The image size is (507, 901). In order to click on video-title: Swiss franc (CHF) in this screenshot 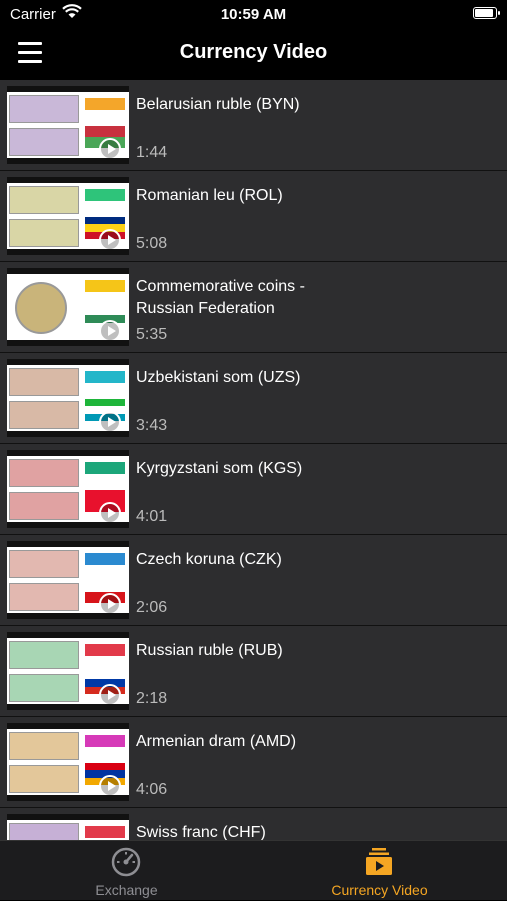, I will do `click(201, 832)`.